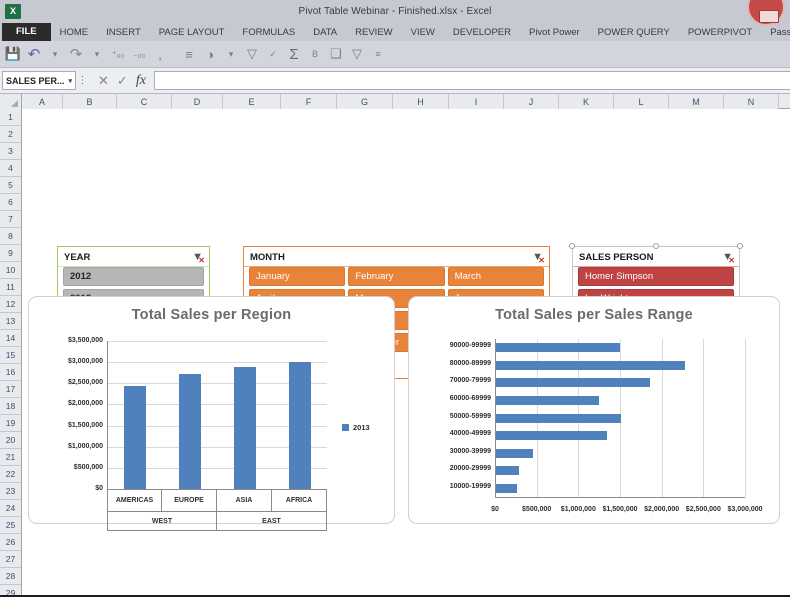 This screenshot has width=790, height=597. I want to click on cancel-icon: ✕, so click(103, 81).